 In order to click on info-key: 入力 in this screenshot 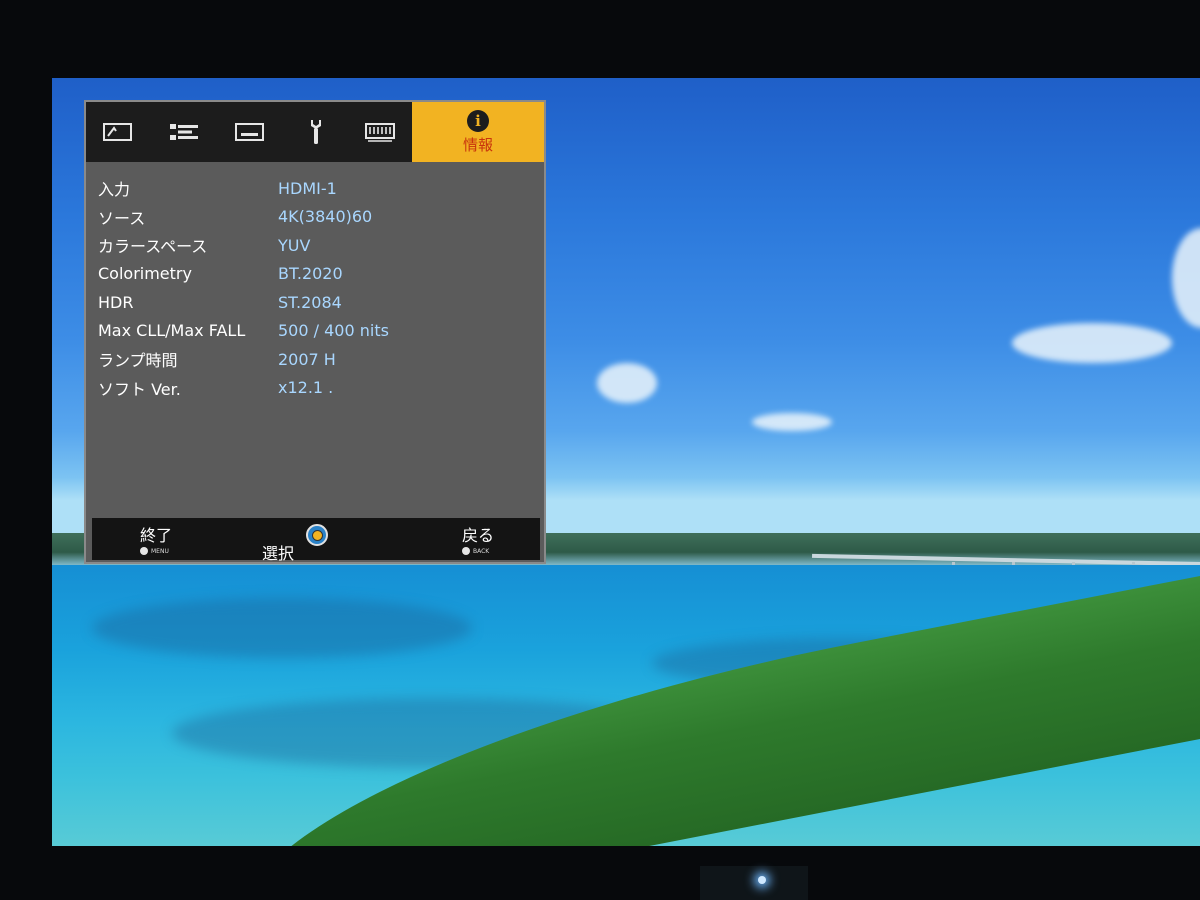, I will do `click(114, 190)`.